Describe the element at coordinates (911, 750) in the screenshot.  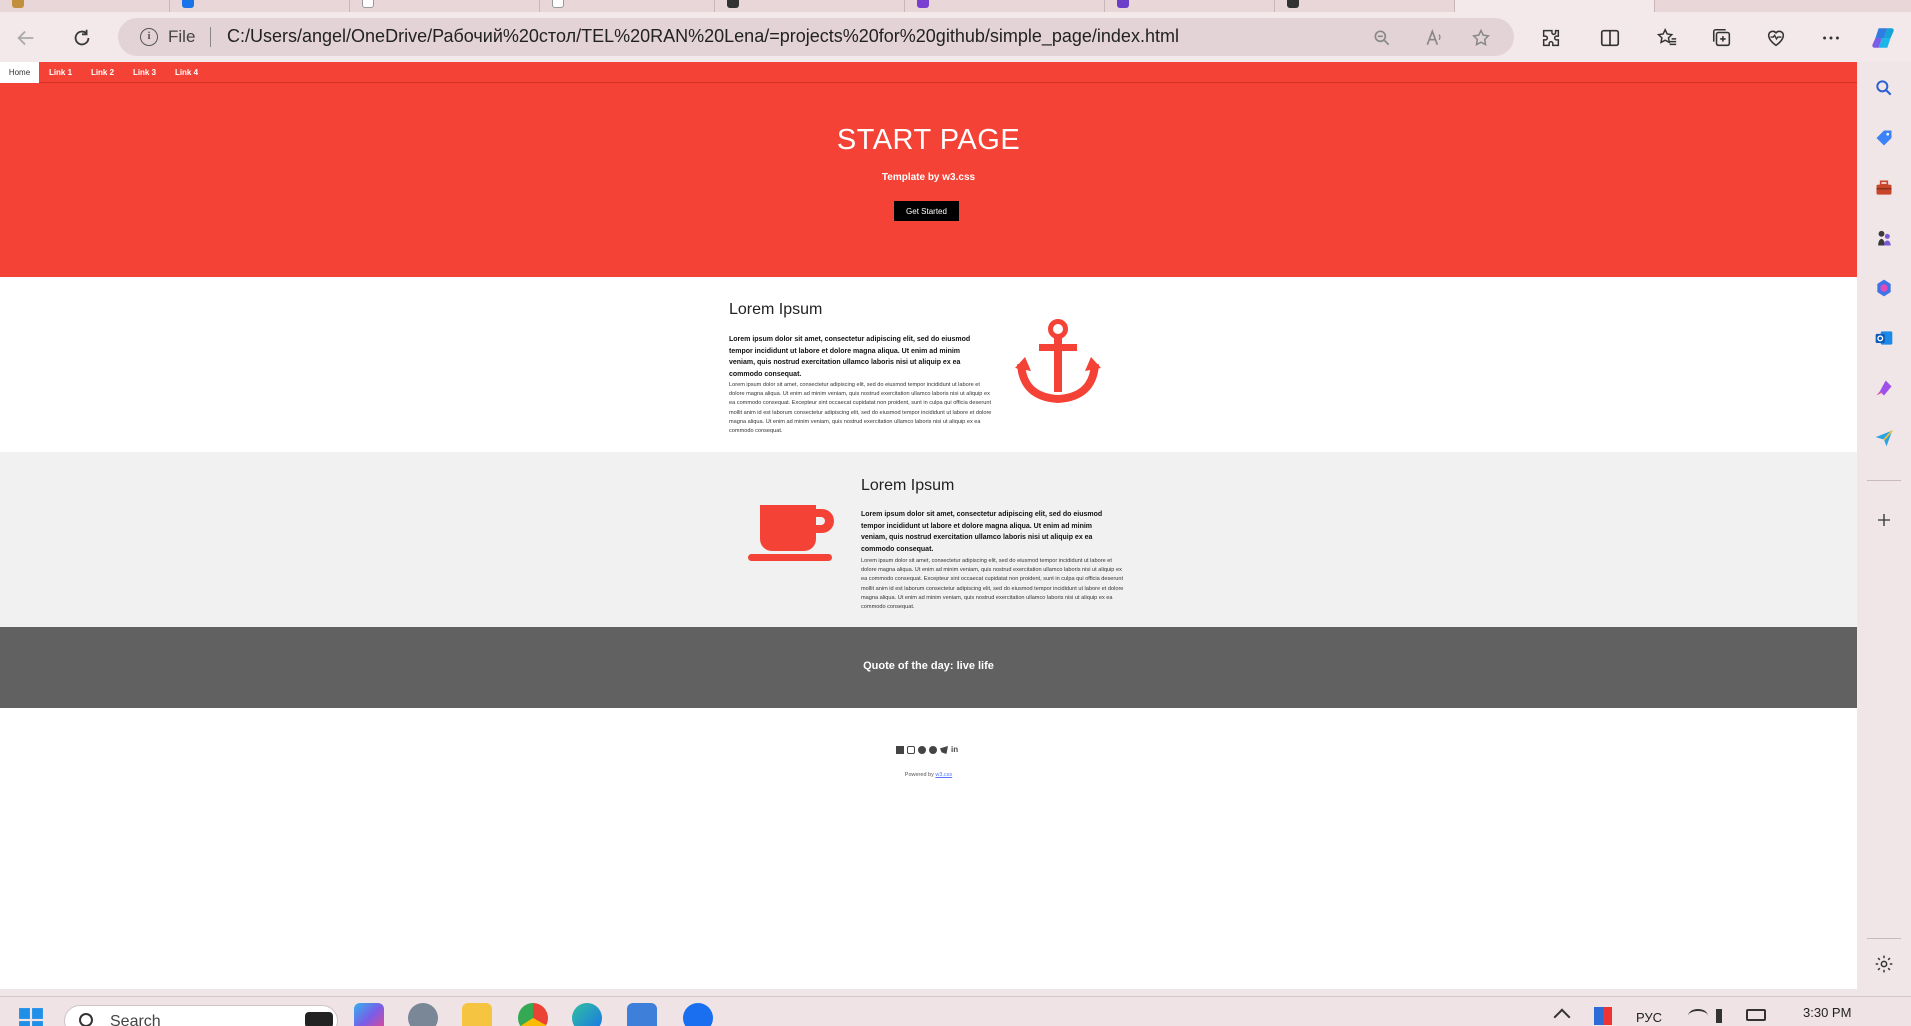
I see `instagram-icon` at that location.